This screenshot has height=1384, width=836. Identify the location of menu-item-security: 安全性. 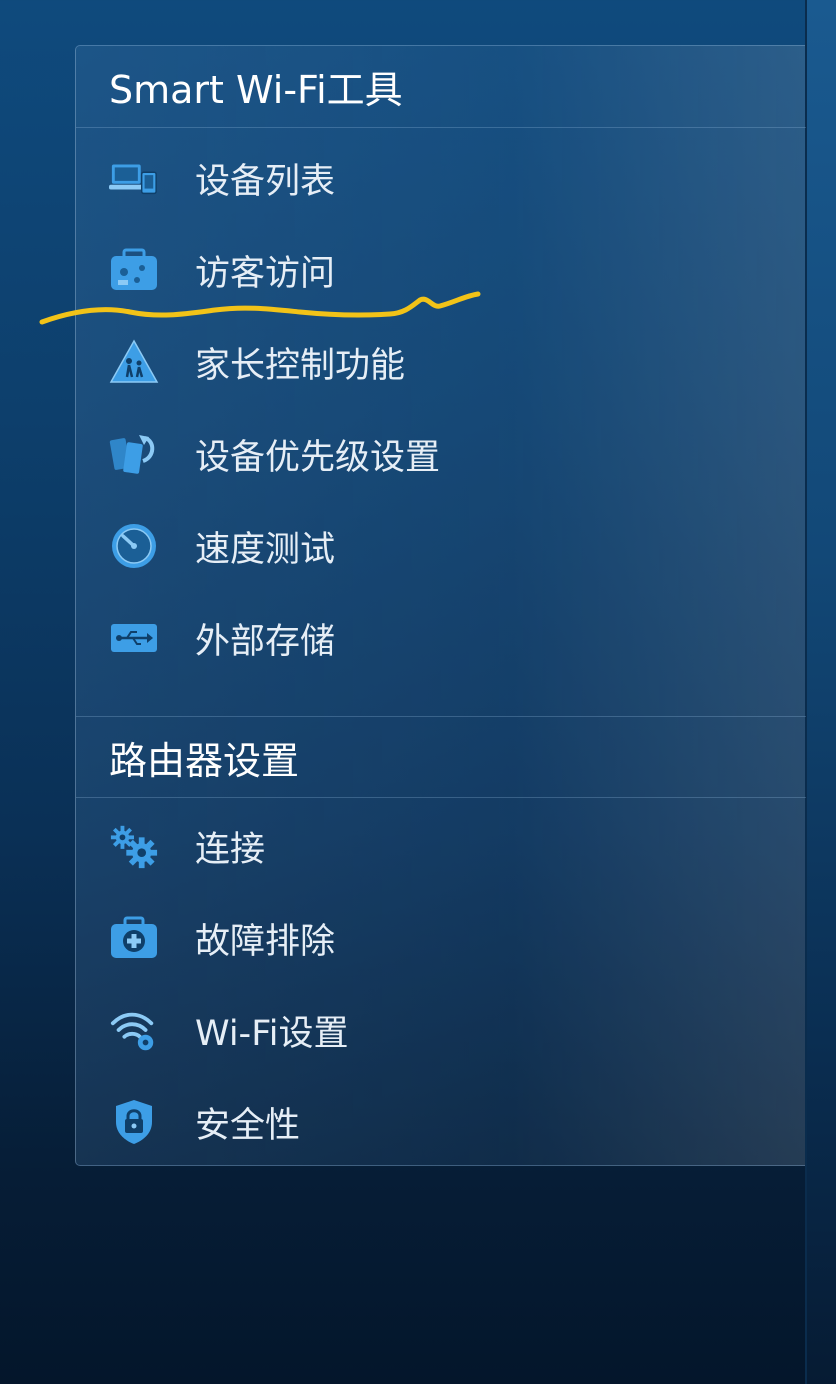
(441, 1122).